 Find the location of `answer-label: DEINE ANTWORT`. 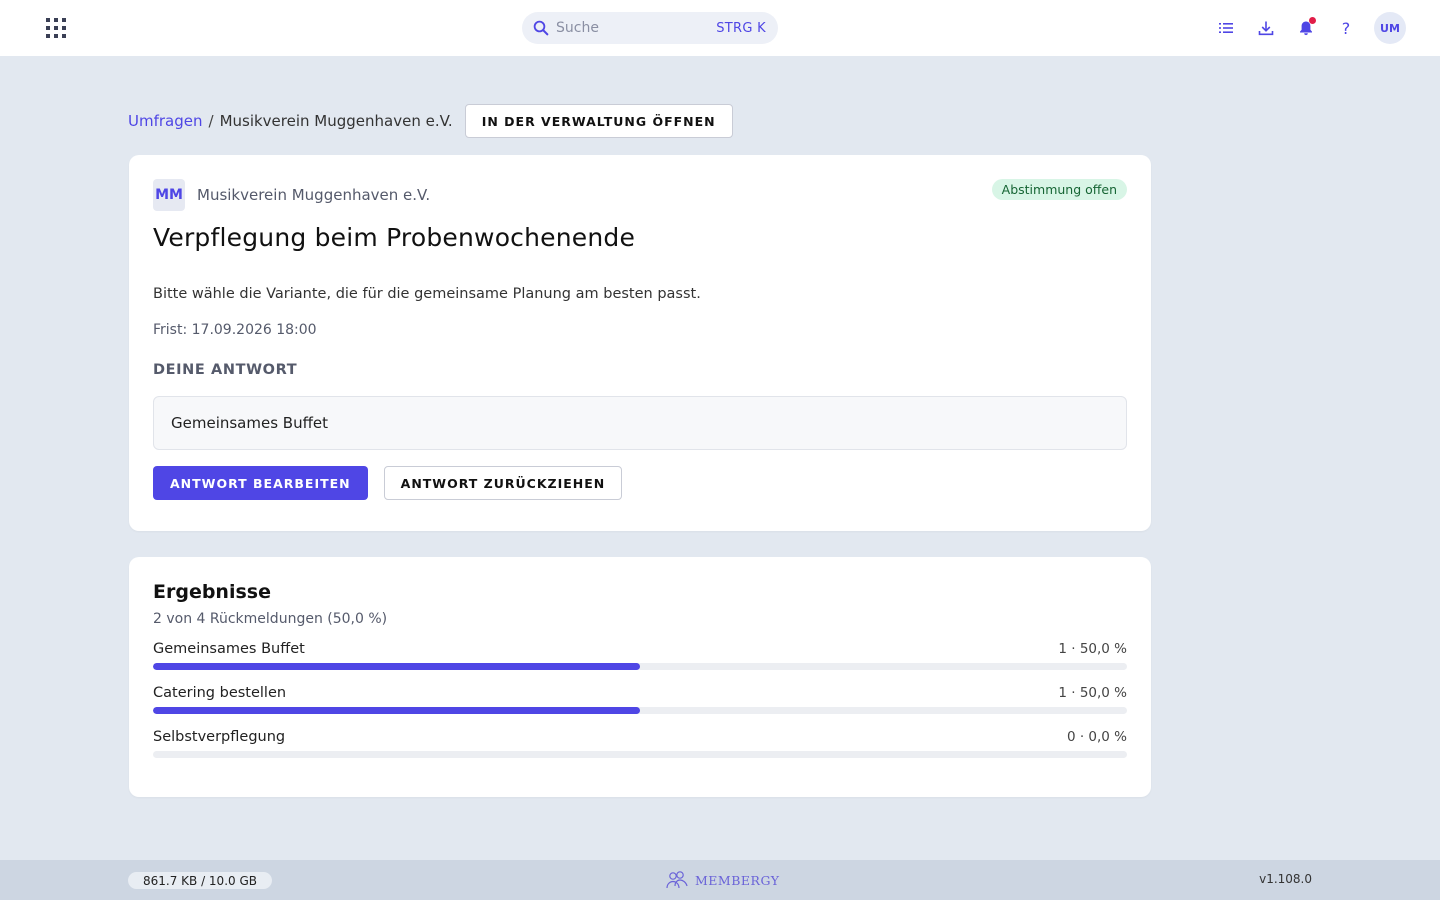

answer-label: DEINE ANTWORT is located at coordinates (225, 370).